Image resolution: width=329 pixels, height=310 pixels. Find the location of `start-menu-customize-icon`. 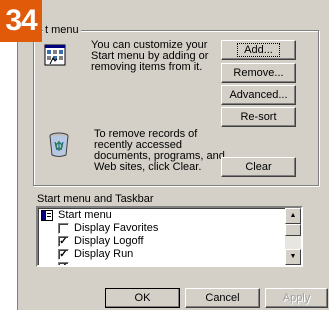

start-menu-customize-icon is located at coordinates (55, 55).